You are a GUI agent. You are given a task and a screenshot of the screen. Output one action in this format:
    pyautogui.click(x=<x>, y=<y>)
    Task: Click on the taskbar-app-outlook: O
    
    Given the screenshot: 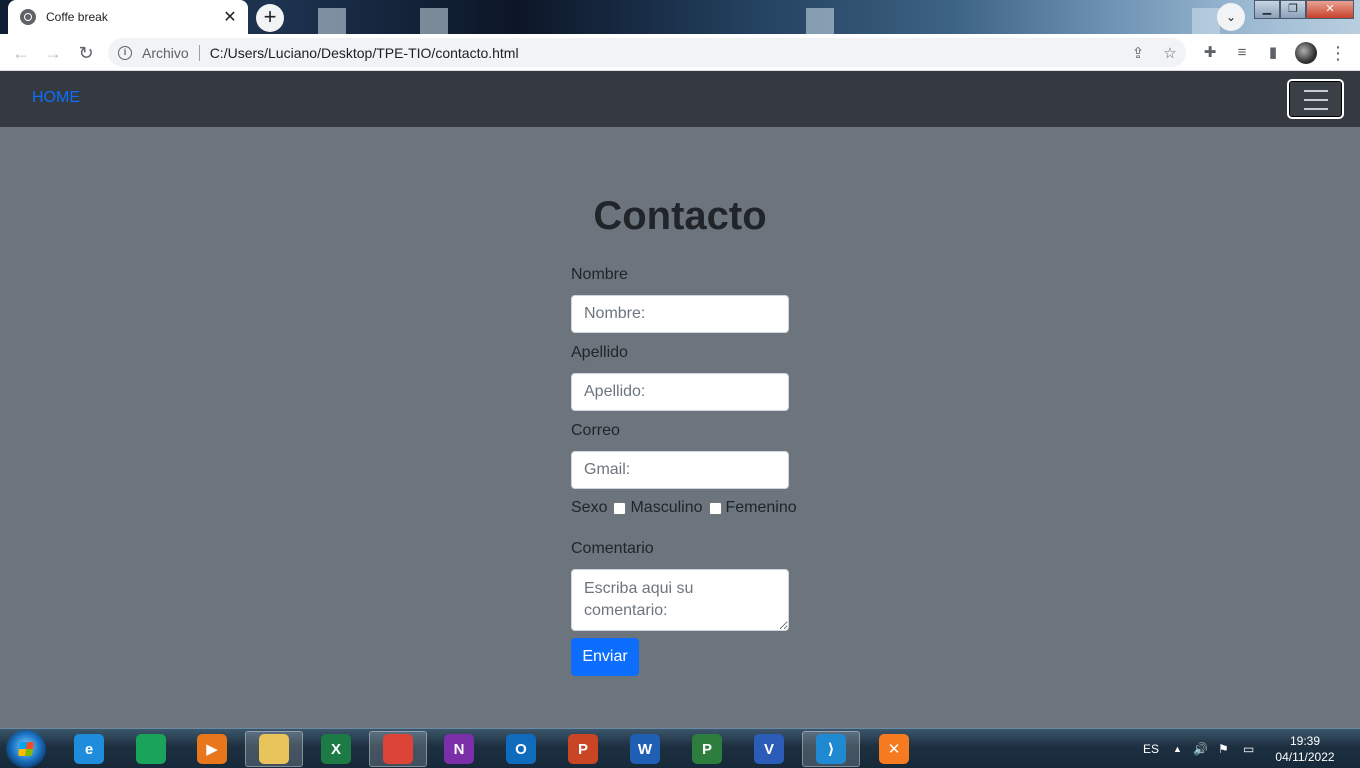 What is the action you would take?
    pyautogui.click(x=521, y=749)
    